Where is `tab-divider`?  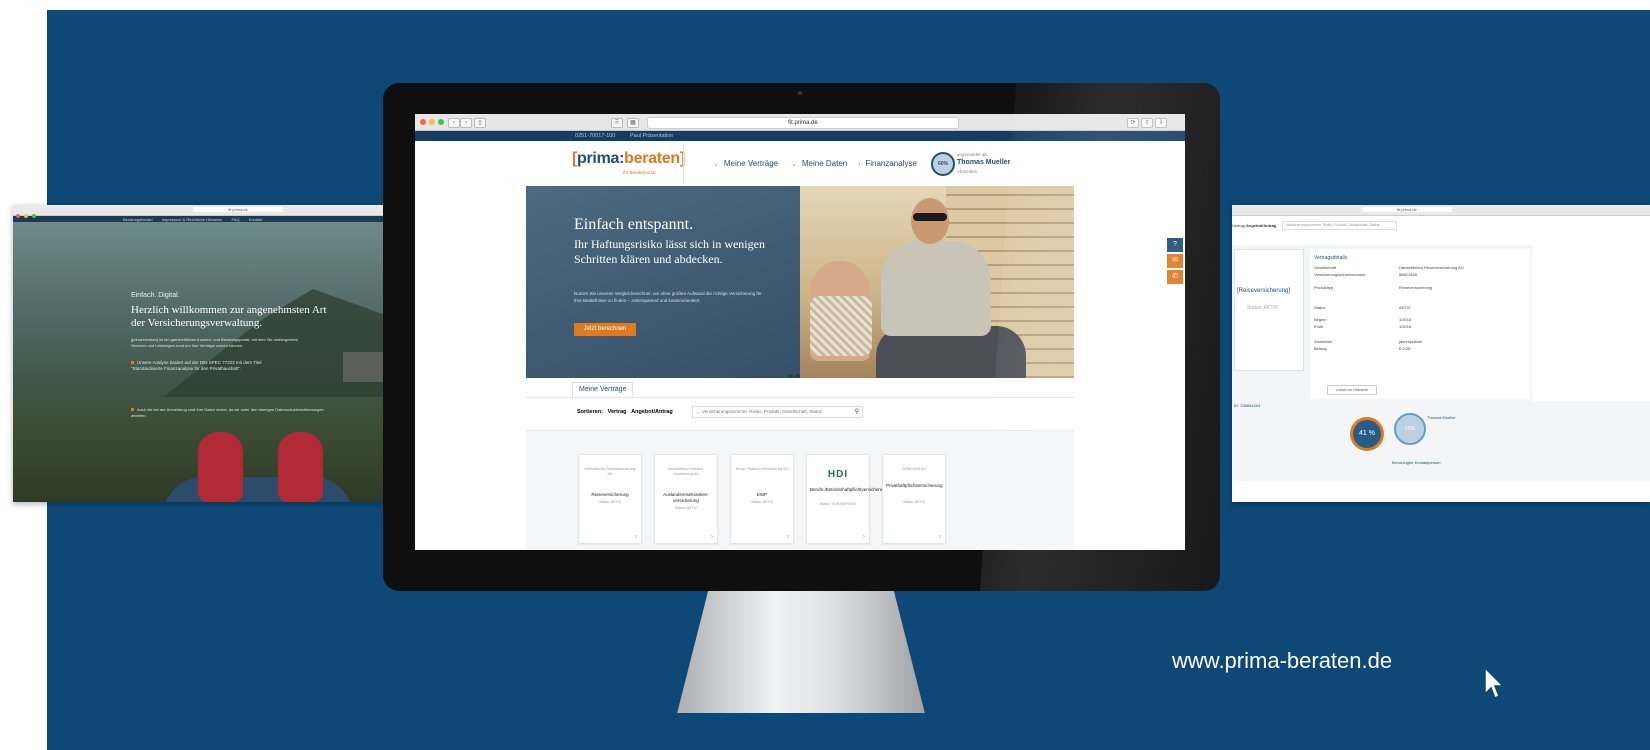 tab-divider is located at coordinates (800, 397).